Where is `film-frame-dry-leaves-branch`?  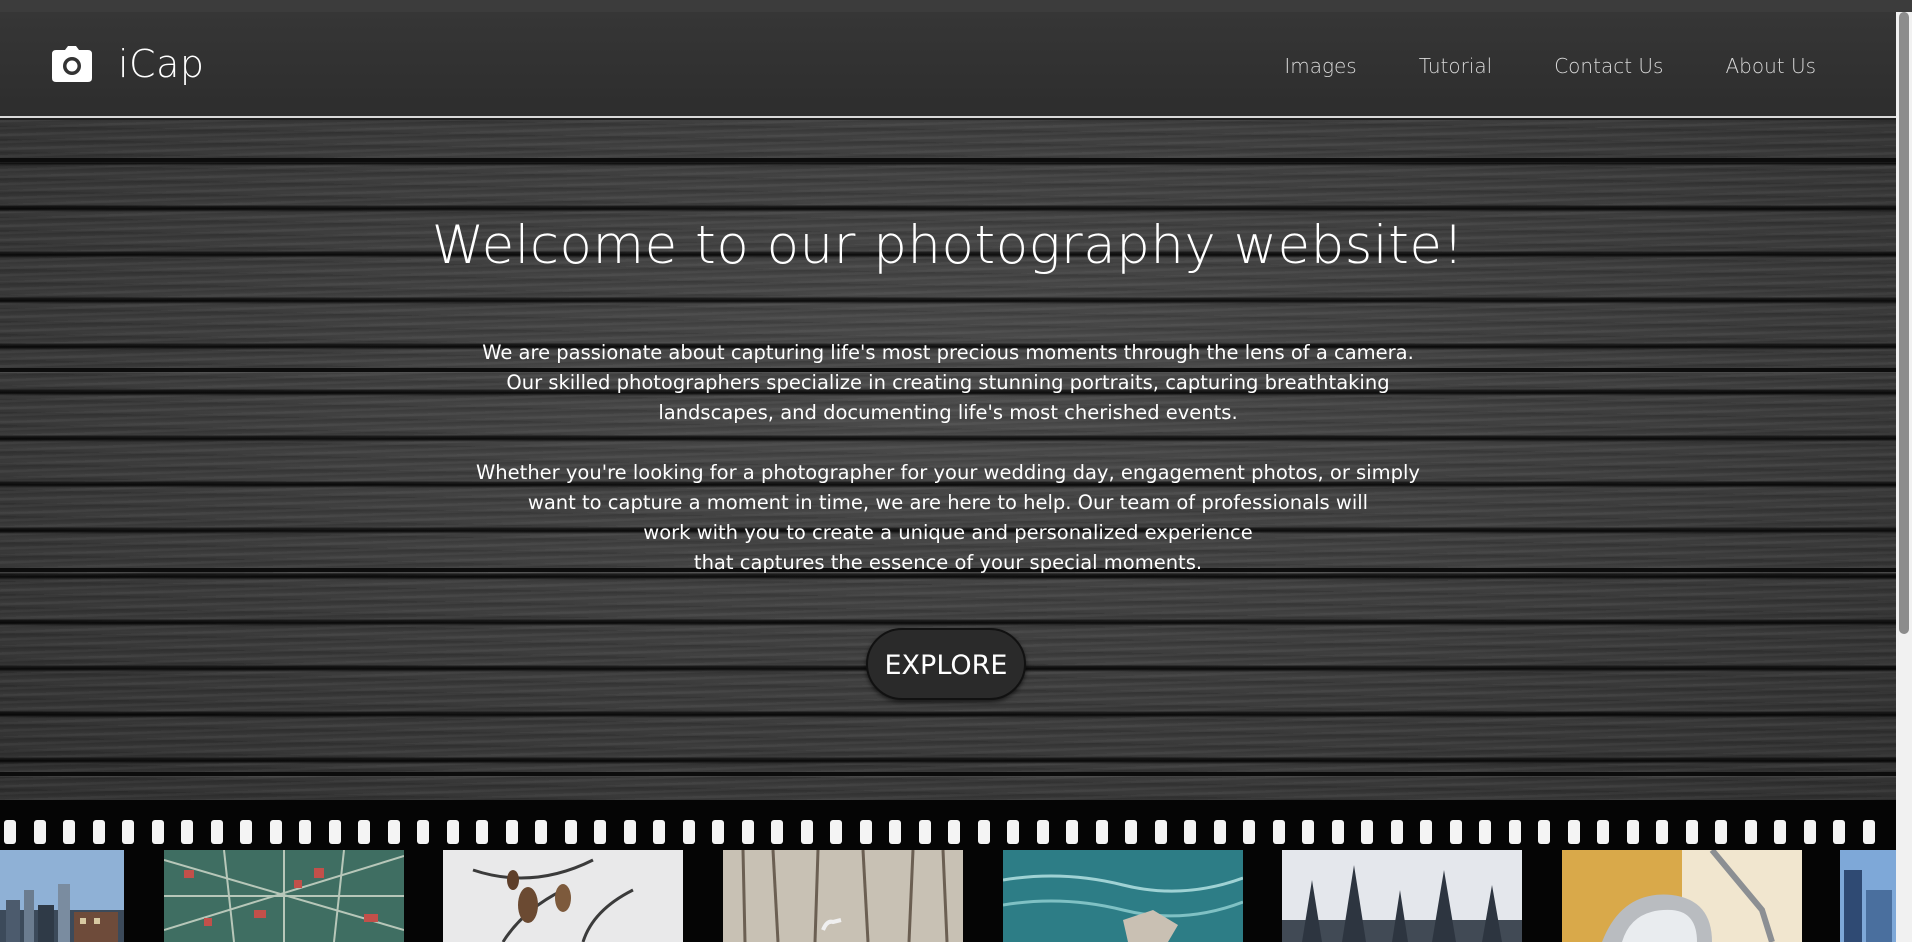 film-frame-dry-leaves-branch is located at coordinates (563, 896).